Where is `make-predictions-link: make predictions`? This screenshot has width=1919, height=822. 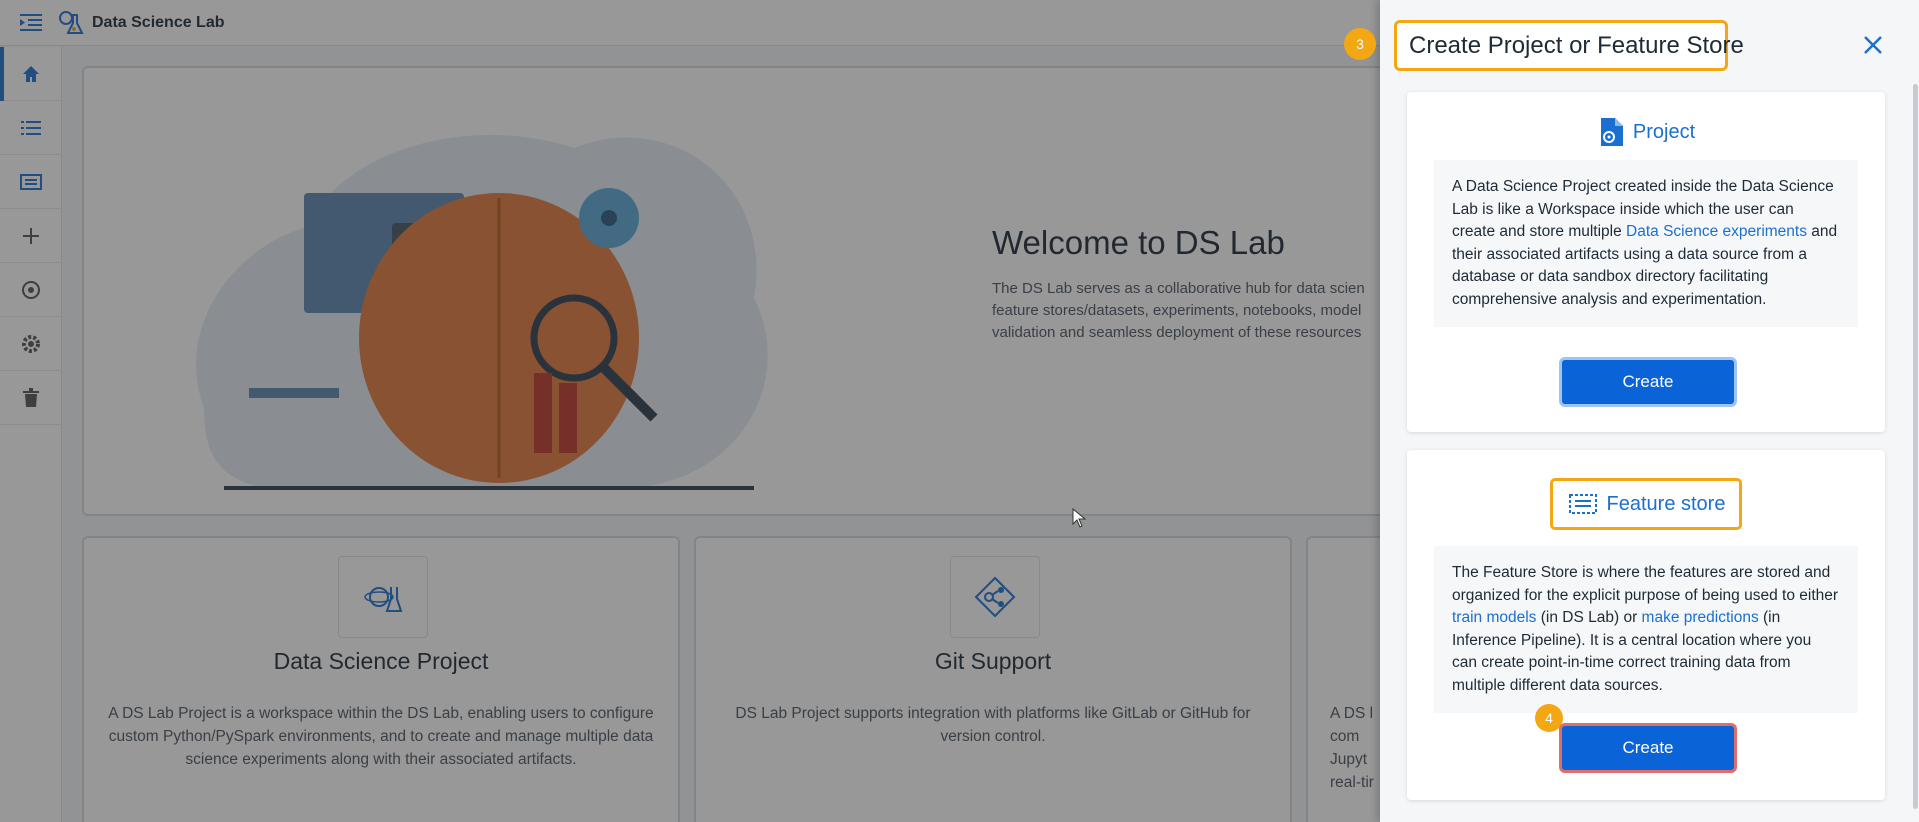 make-predictions-link: make predictions is located at coordinates (1700, 617).